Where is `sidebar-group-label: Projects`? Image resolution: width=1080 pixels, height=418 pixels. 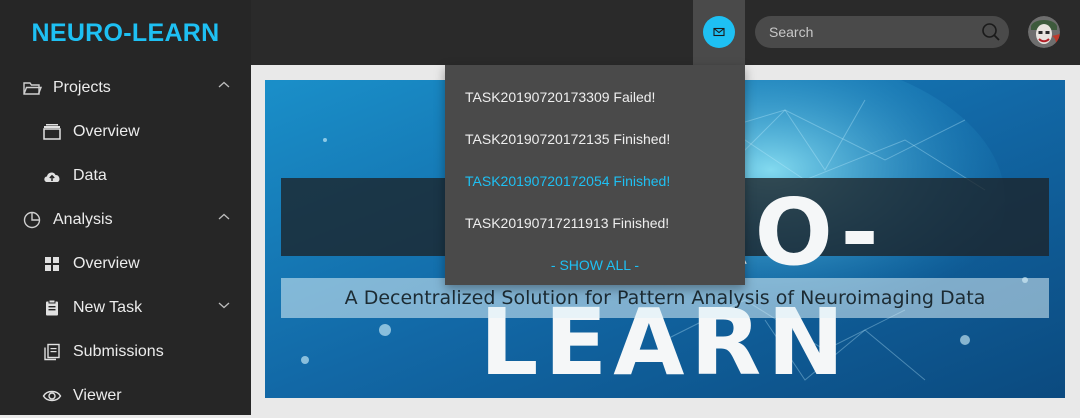 sidebar-group-label: Projects is located at coordinates (82, 87).